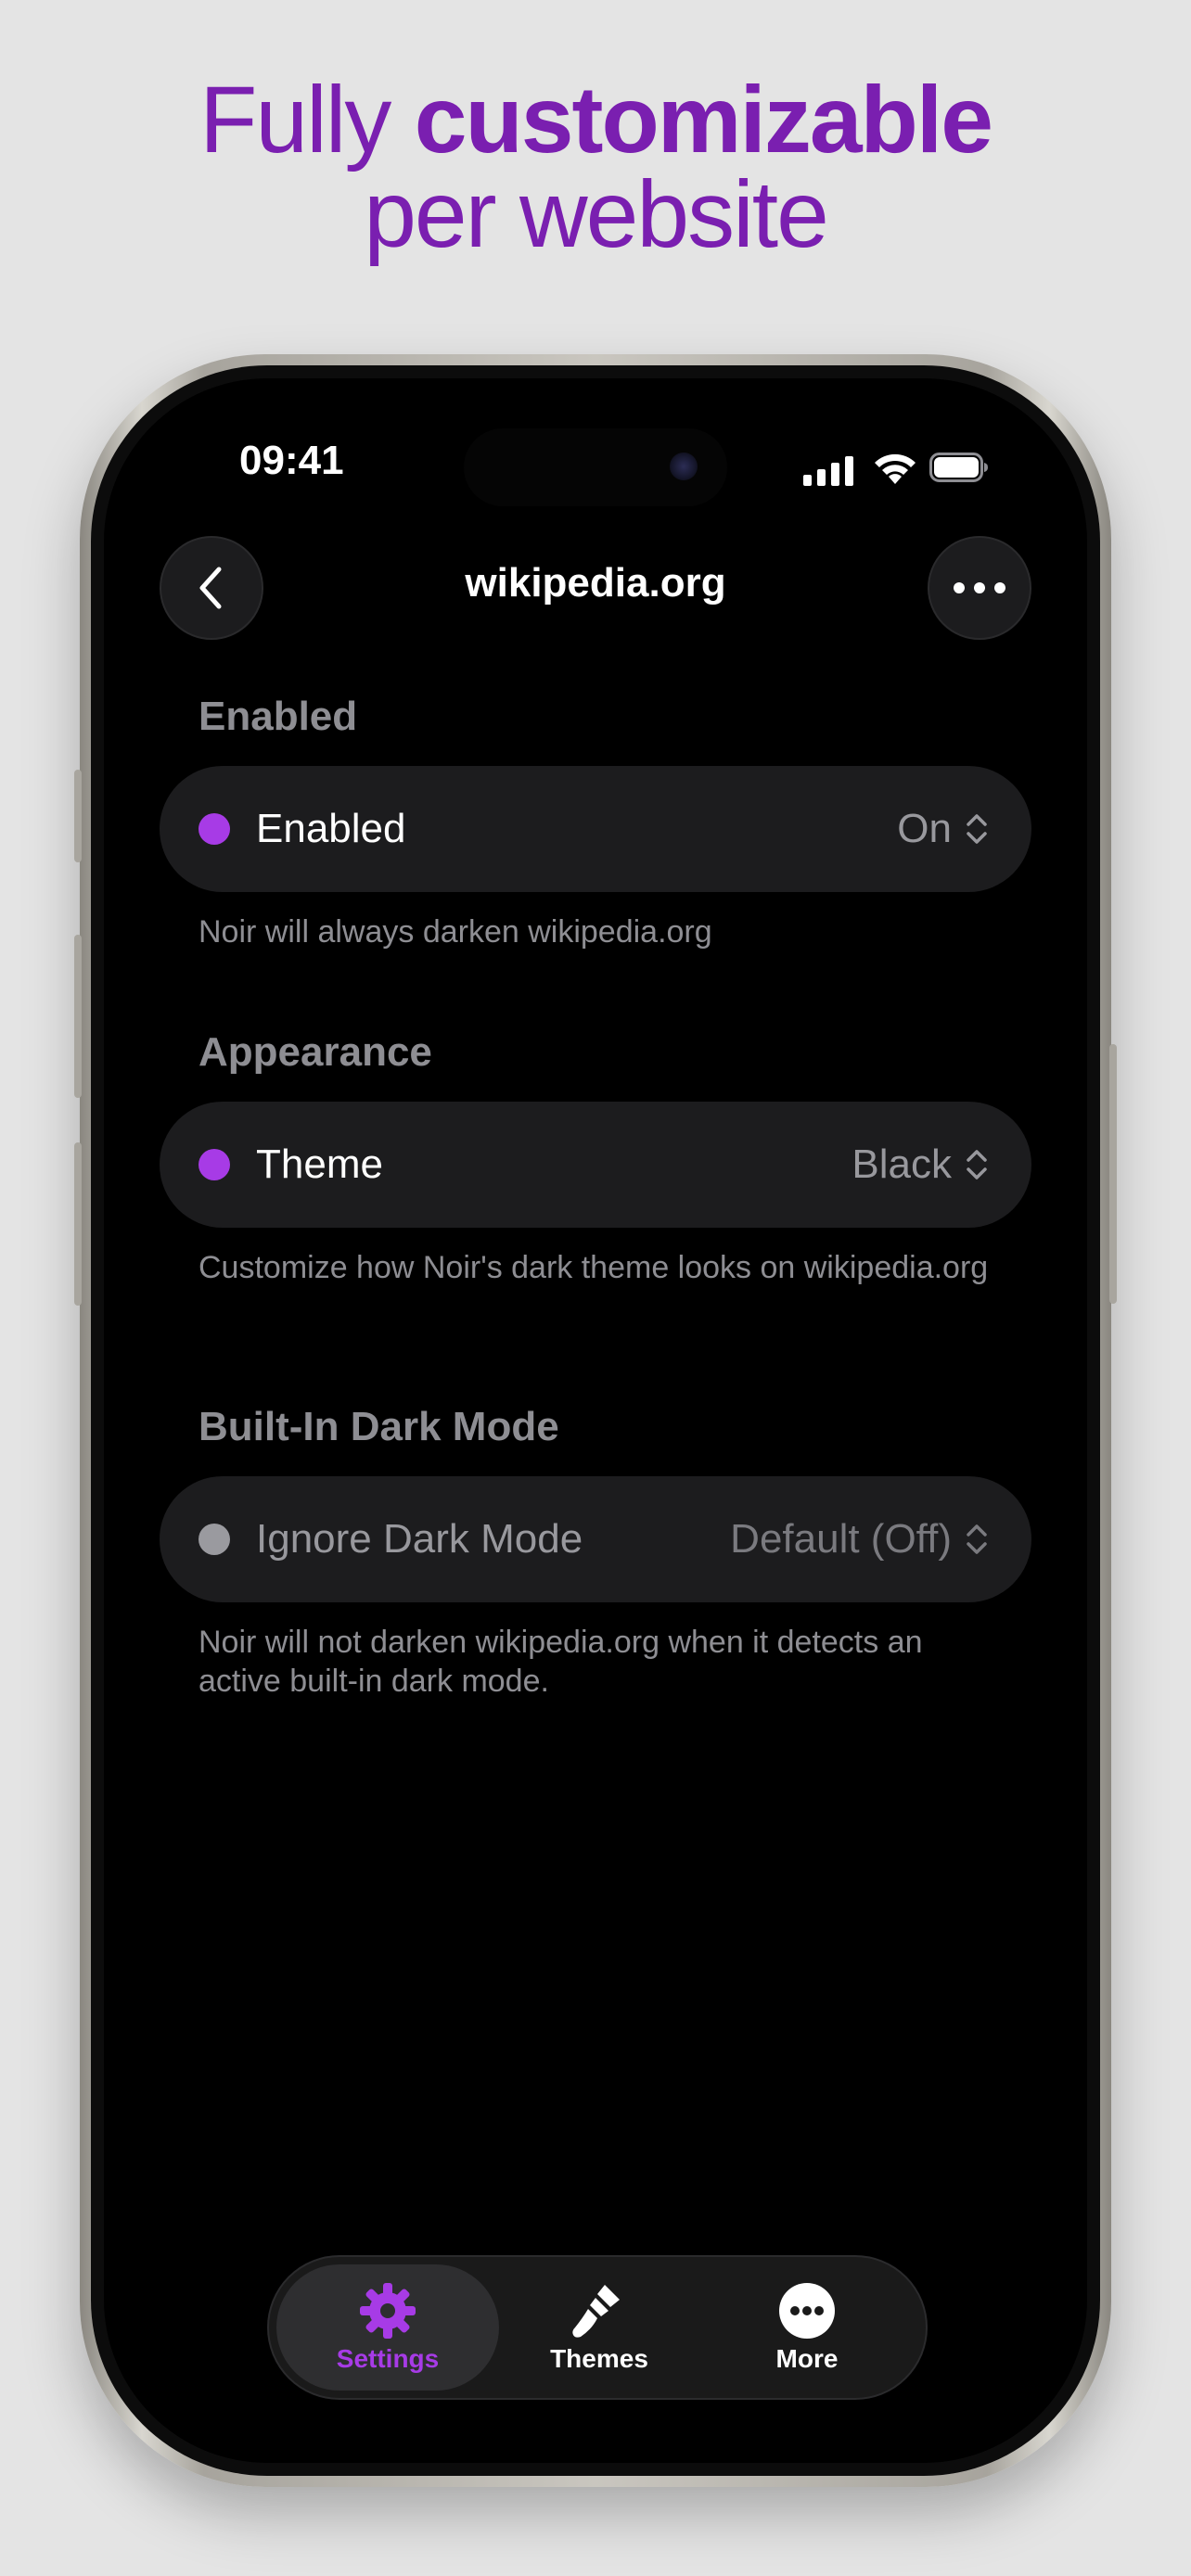 The width and height of the screenshot is (1191, 2576). What do you see at coordinates (78, 1224) in the screenshot?
I see `volume-down-button` at bounding box center [78, 1224].